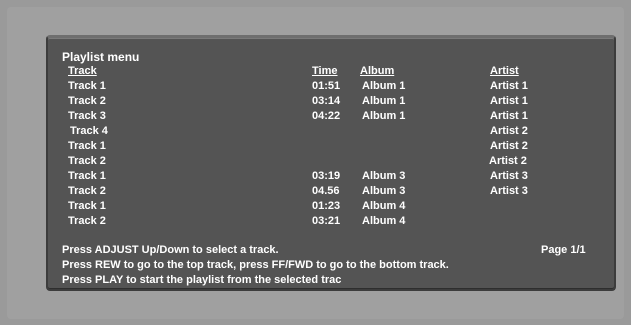 The height and width of the screenshot is (325, 631). I want to click on track-time: 01:23, so click(326, 206).